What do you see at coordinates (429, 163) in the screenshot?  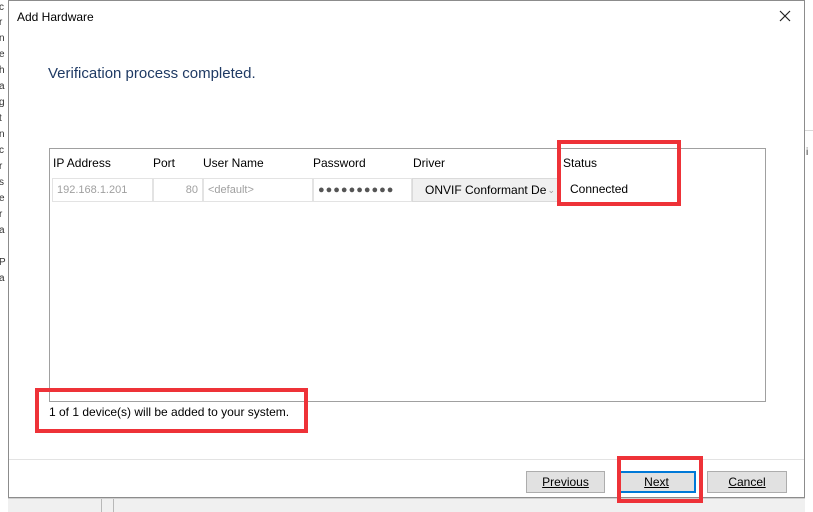 I see `column-header-driver: Driver` at bounding box center [429, 163].